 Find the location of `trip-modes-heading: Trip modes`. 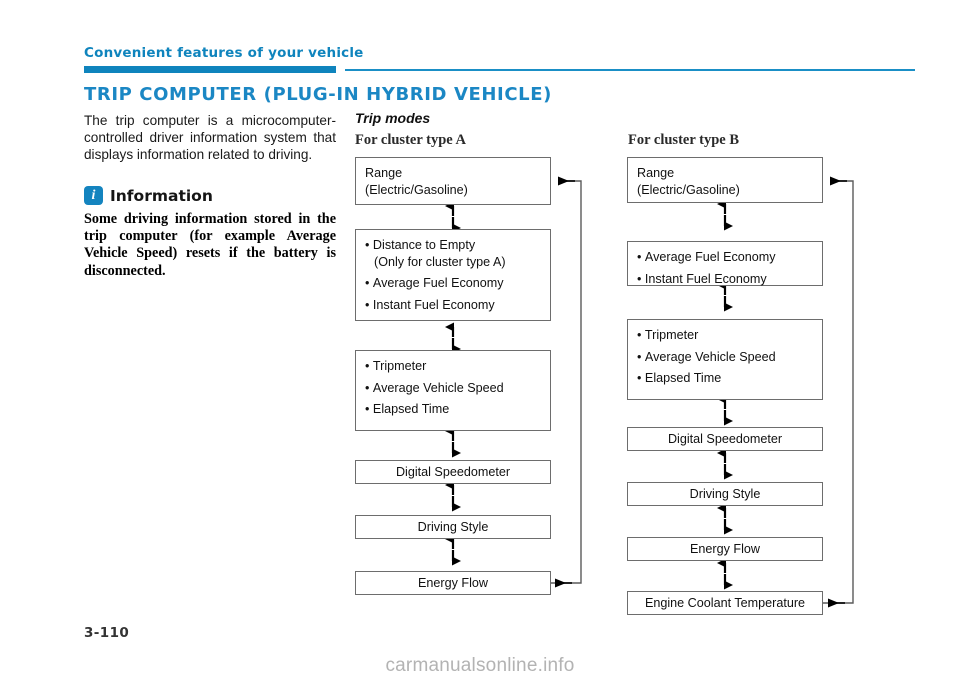

trip-modes-heading: Trip modes is located at coordinates (393, 118).